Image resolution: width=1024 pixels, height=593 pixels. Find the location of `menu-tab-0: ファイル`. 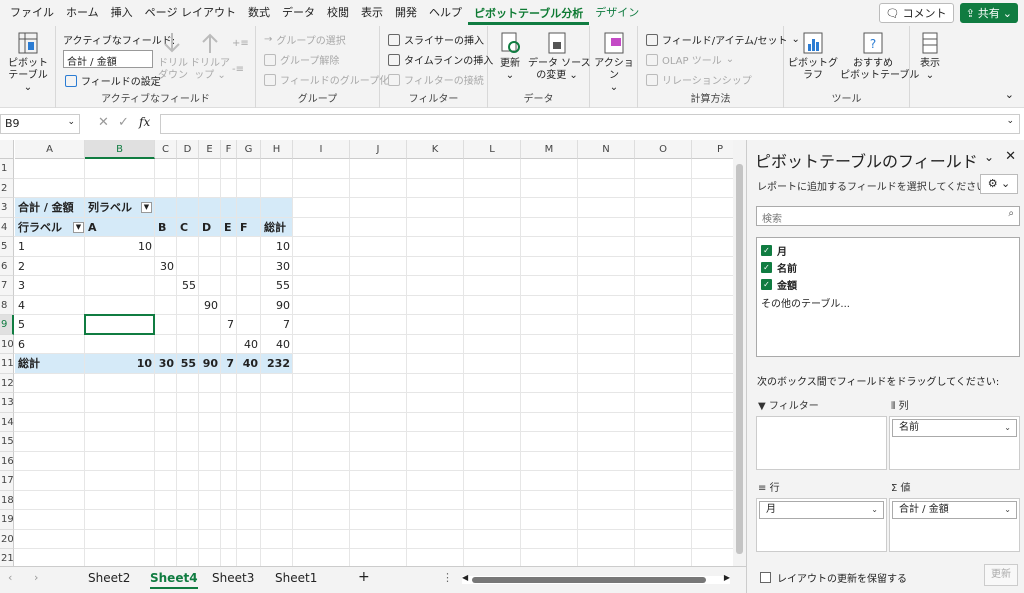

menu-tab-0: ファイル is located at coordinates (32, 13).